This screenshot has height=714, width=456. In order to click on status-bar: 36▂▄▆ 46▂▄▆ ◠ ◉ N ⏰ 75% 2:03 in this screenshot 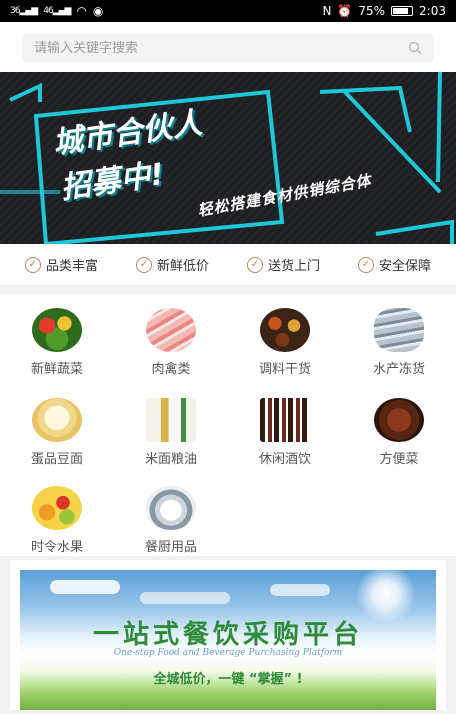, I will do `click(228, 11)`.